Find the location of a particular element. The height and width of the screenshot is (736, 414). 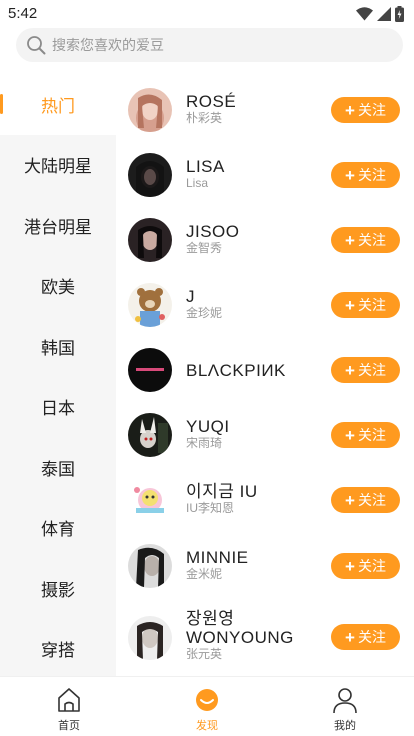

idol-name: 이지금 IU is located at coordinates (222, 491).